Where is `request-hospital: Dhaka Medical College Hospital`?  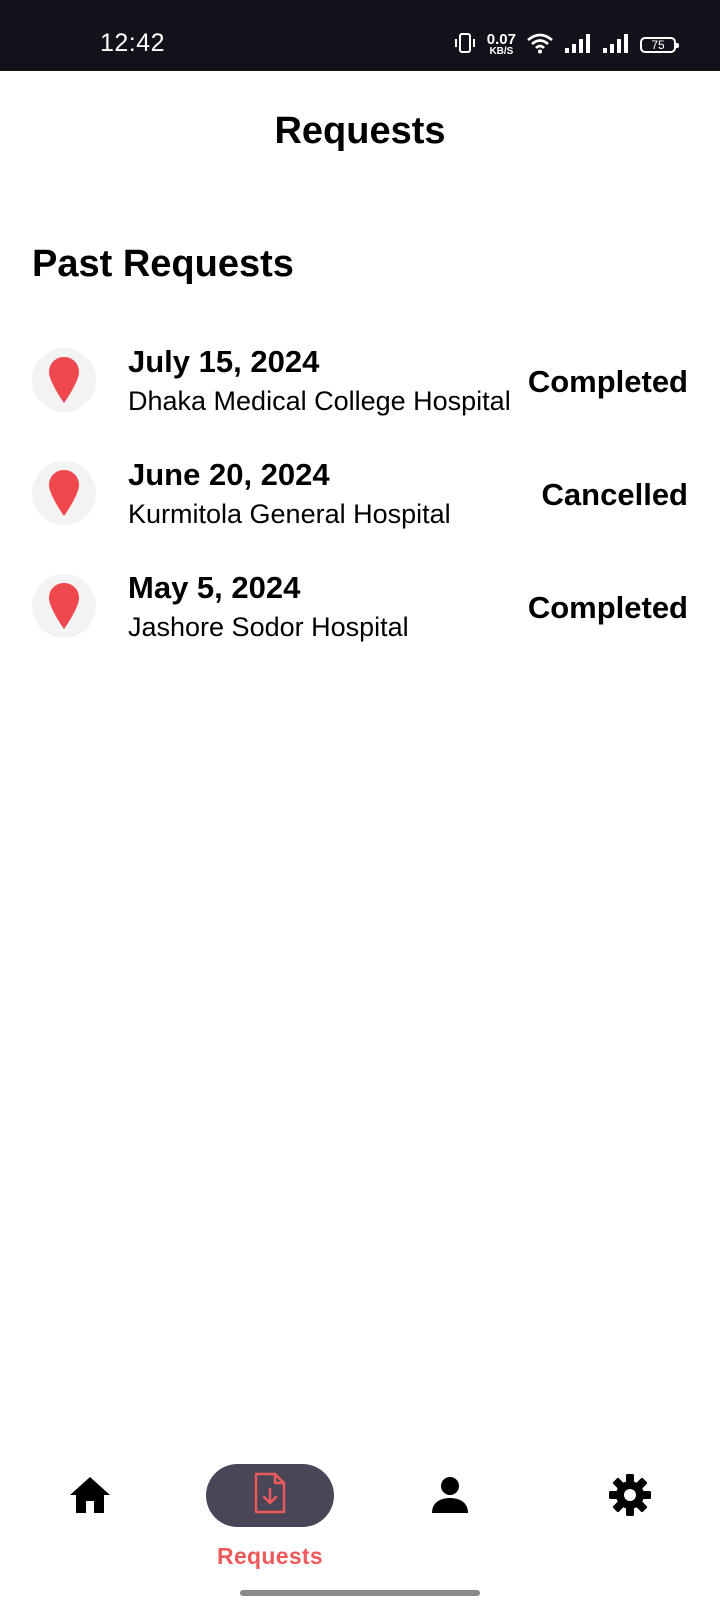
request-hospital: Dhaka Medical College Hospital is located at coordinates (319, 401).